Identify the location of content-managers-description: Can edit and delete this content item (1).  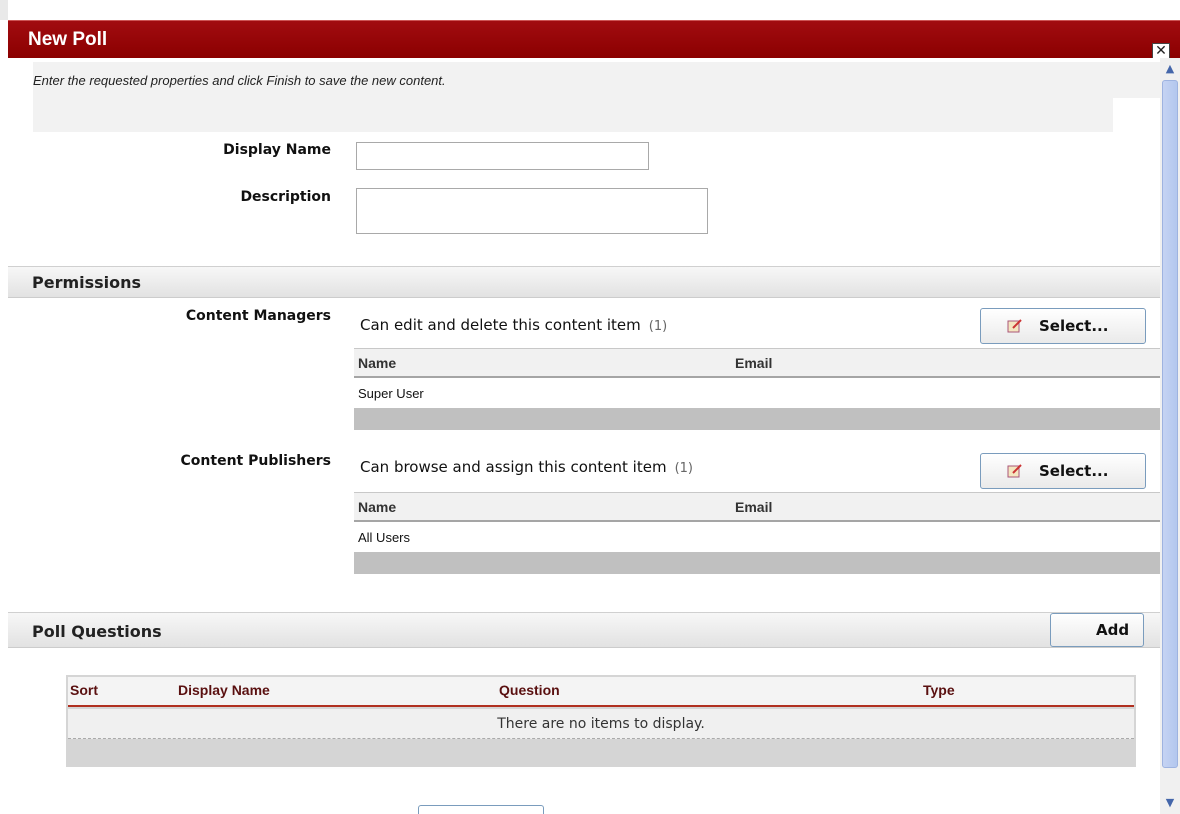
(513, 325).